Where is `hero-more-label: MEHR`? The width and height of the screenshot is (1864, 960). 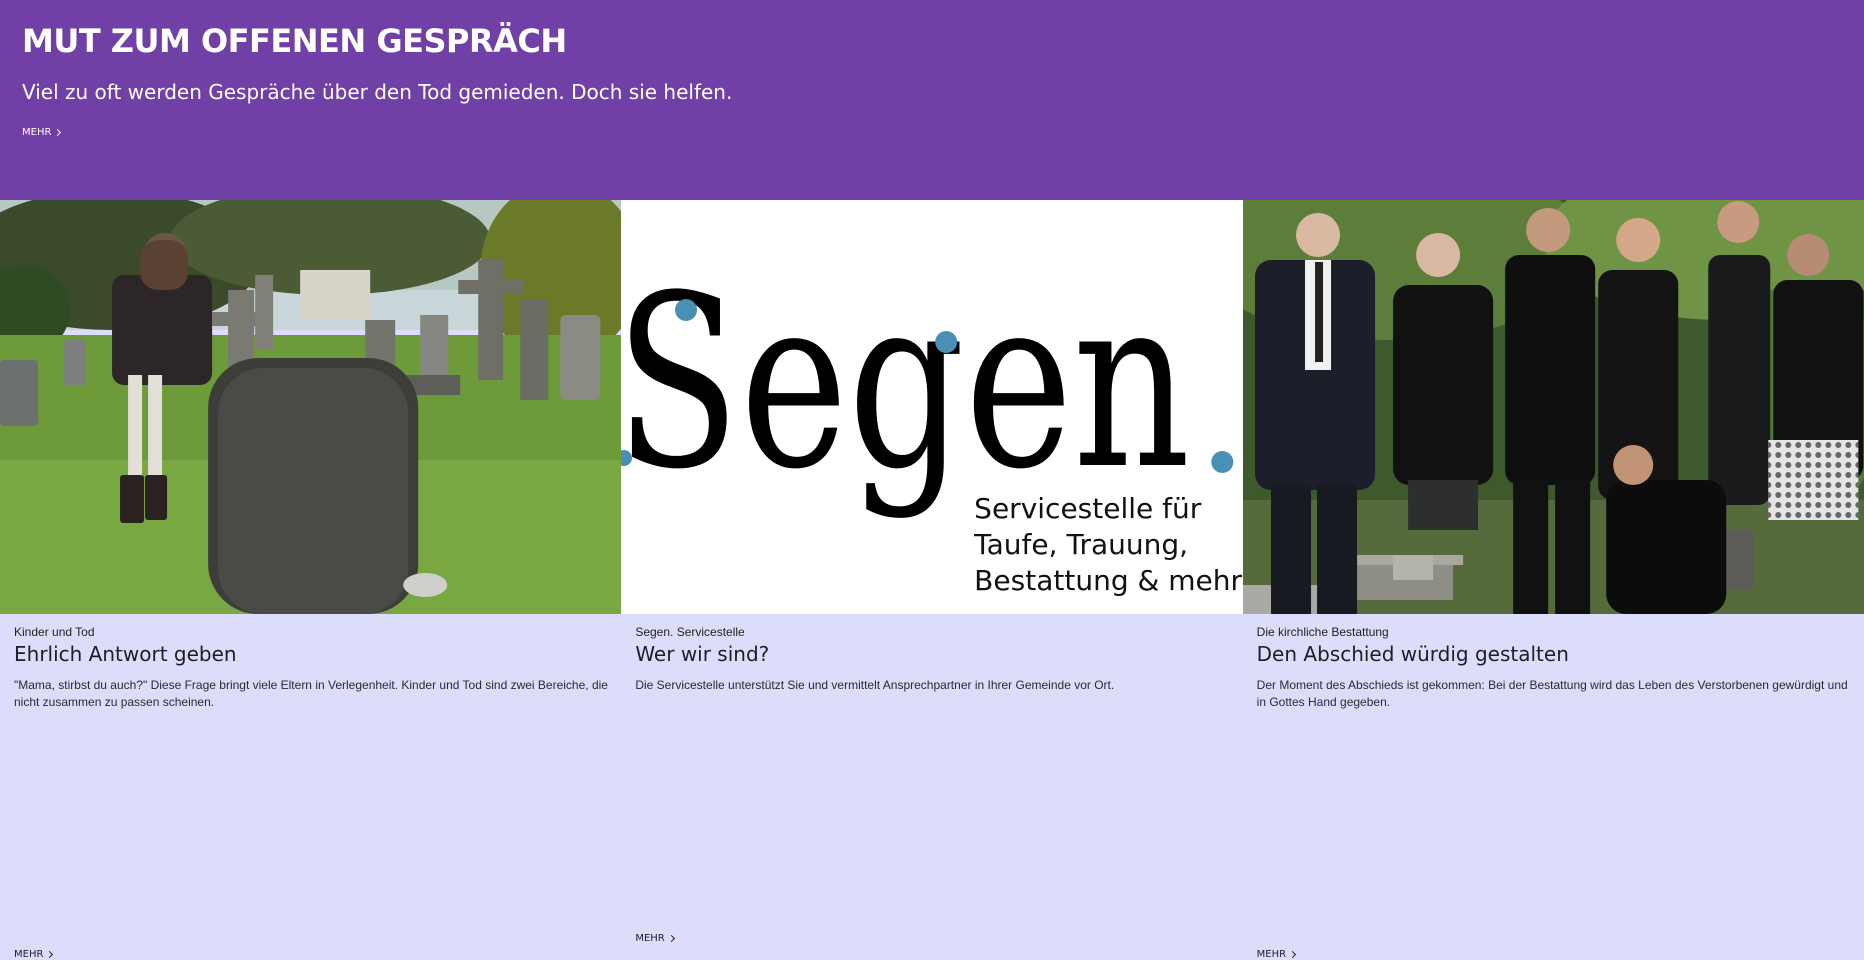 hero-more-label: MEHR is located at coordinates (37, 132).